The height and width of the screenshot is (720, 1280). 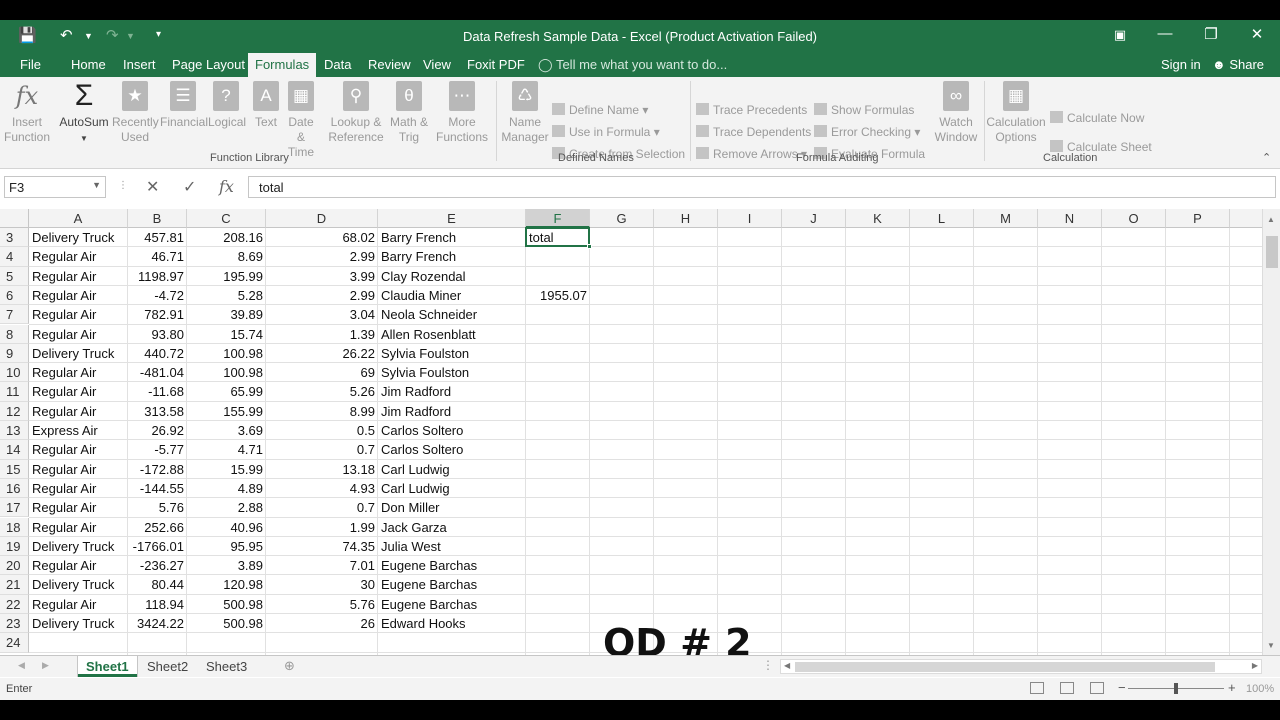 What do you see at coordinates (322, 584) in the screenshot?
I see `cell-d21: 30` at bounding box center [322, 584].